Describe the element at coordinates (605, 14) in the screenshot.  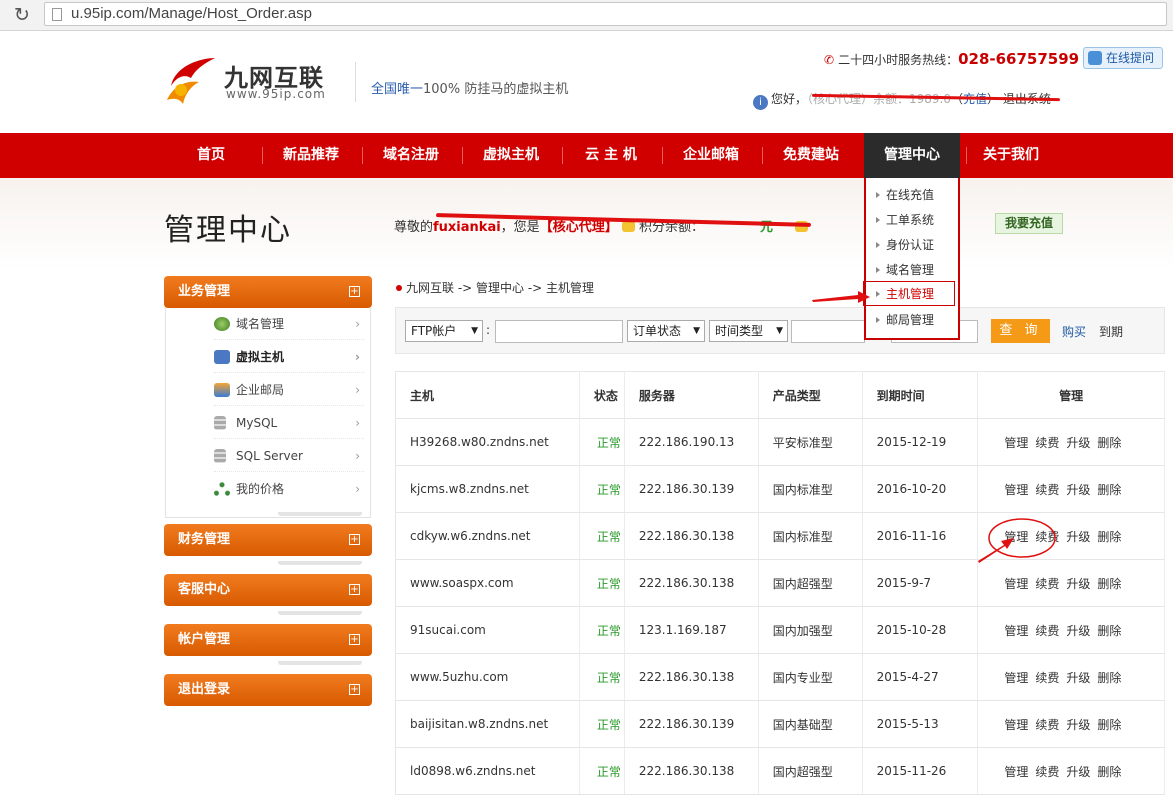
I see `address-bar: u.95ip.com/Manage/Host_Order.asp` at that location.